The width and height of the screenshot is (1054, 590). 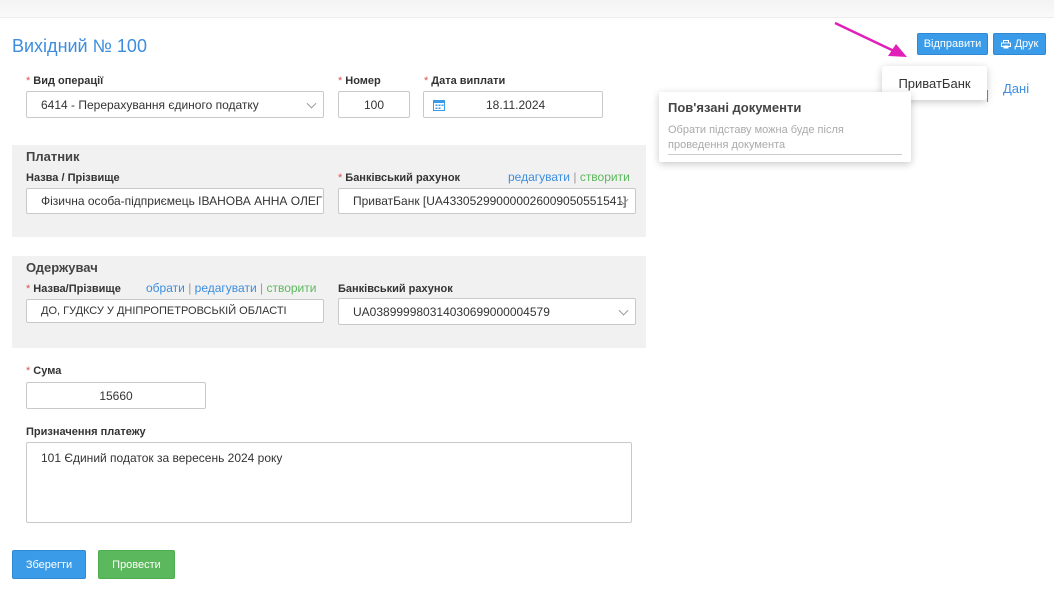 What do you see at coordinates (1016, 88) in the screenshot?
I see `tab-data: Дані` at bounding box center [1016, 88].